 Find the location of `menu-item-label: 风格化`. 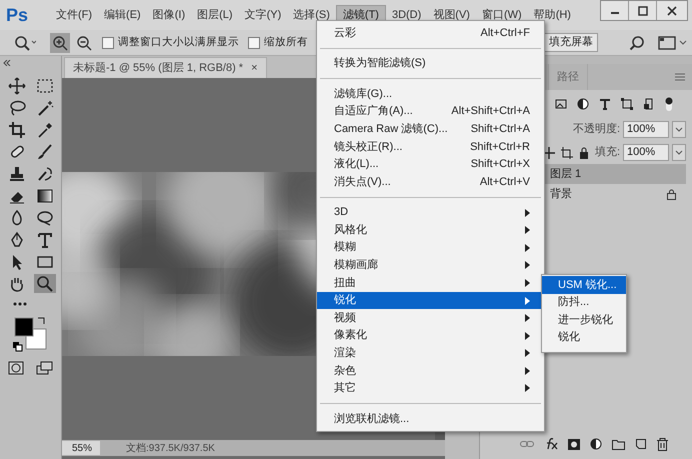

menu-item-label: 风格化 is located at coordinates (351, 230).